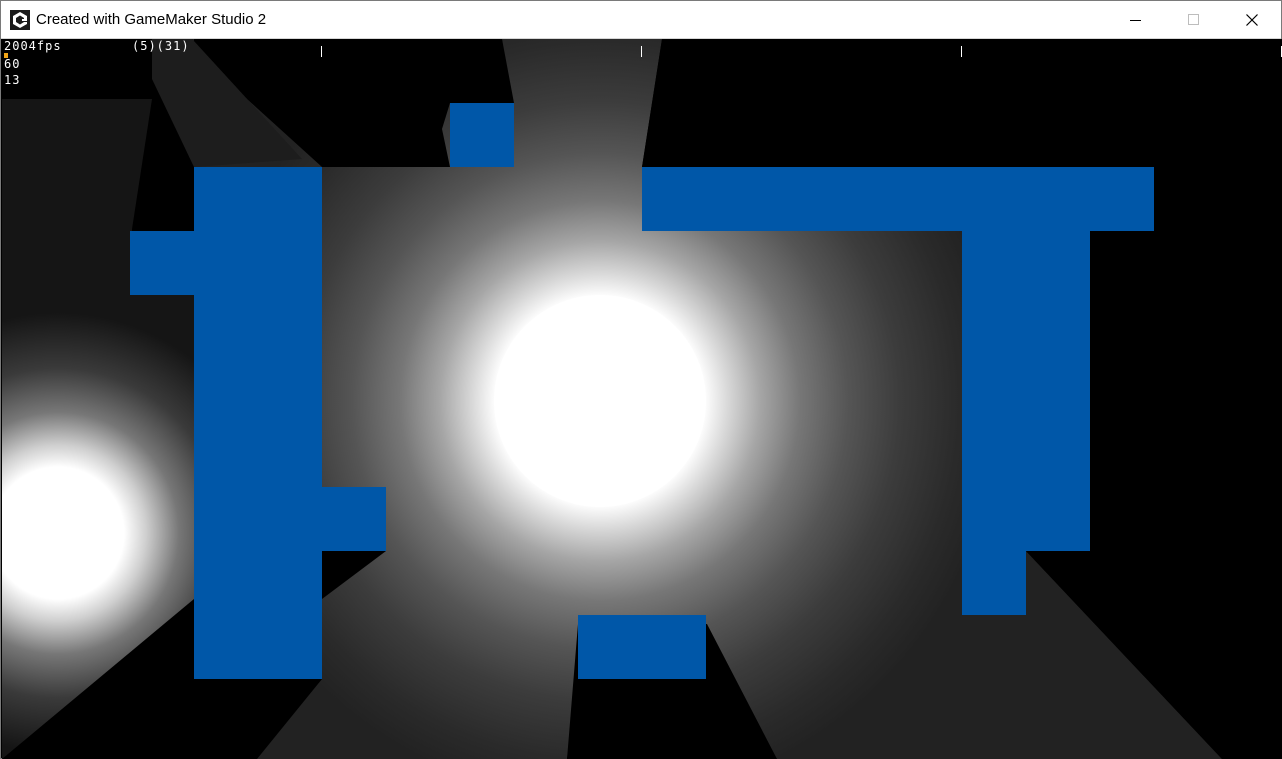 The height and width of the screenshot is (759, 1282). I want to click on maximize-icon, so click(1193, 19).